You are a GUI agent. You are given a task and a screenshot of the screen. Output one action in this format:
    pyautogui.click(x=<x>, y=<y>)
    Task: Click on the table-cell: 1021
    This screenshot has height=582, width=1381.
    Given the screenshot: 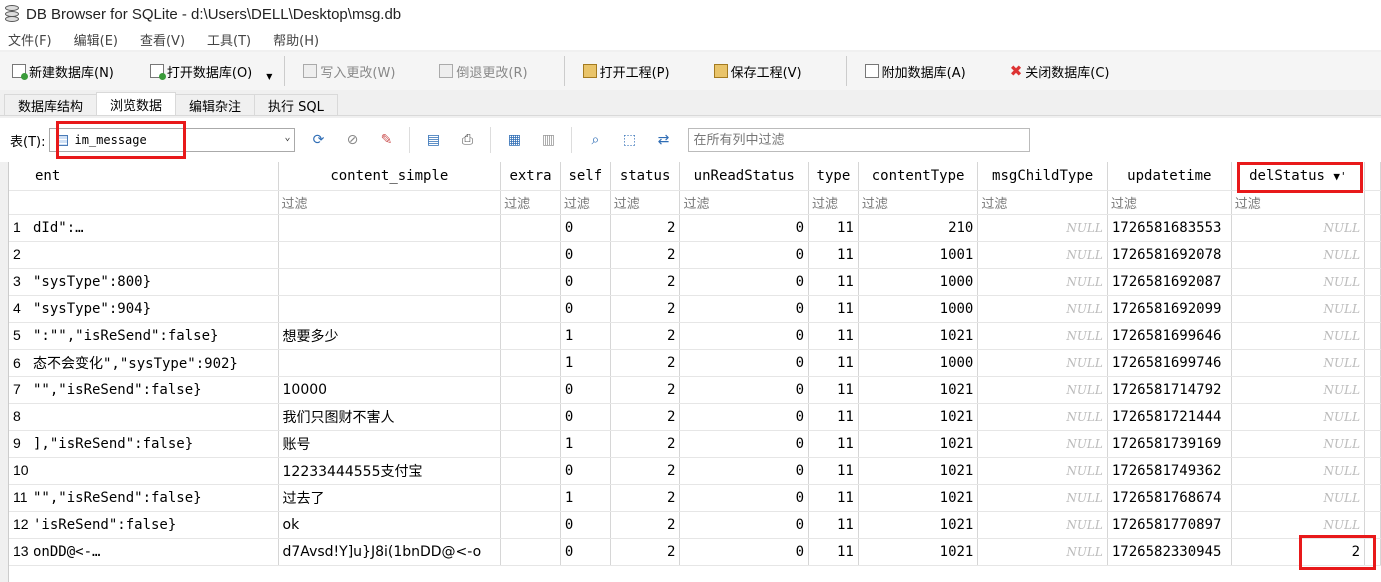 What is the action you would take?
    pyautogui.click(x=918, y=471)
    